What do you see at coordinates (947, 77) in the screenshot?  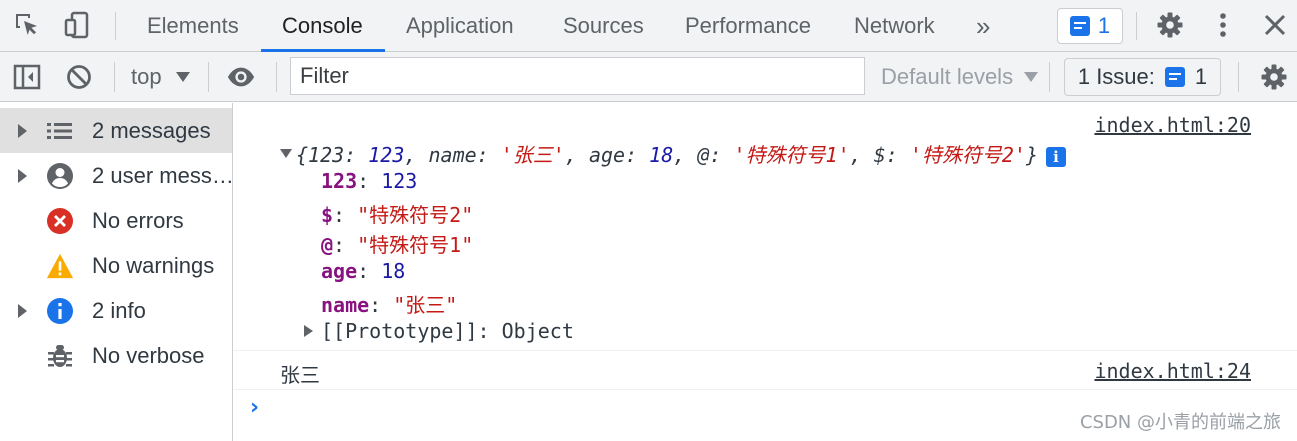 I see `log-levels-dropdown: Default levels` at bounding box center [947, 77].